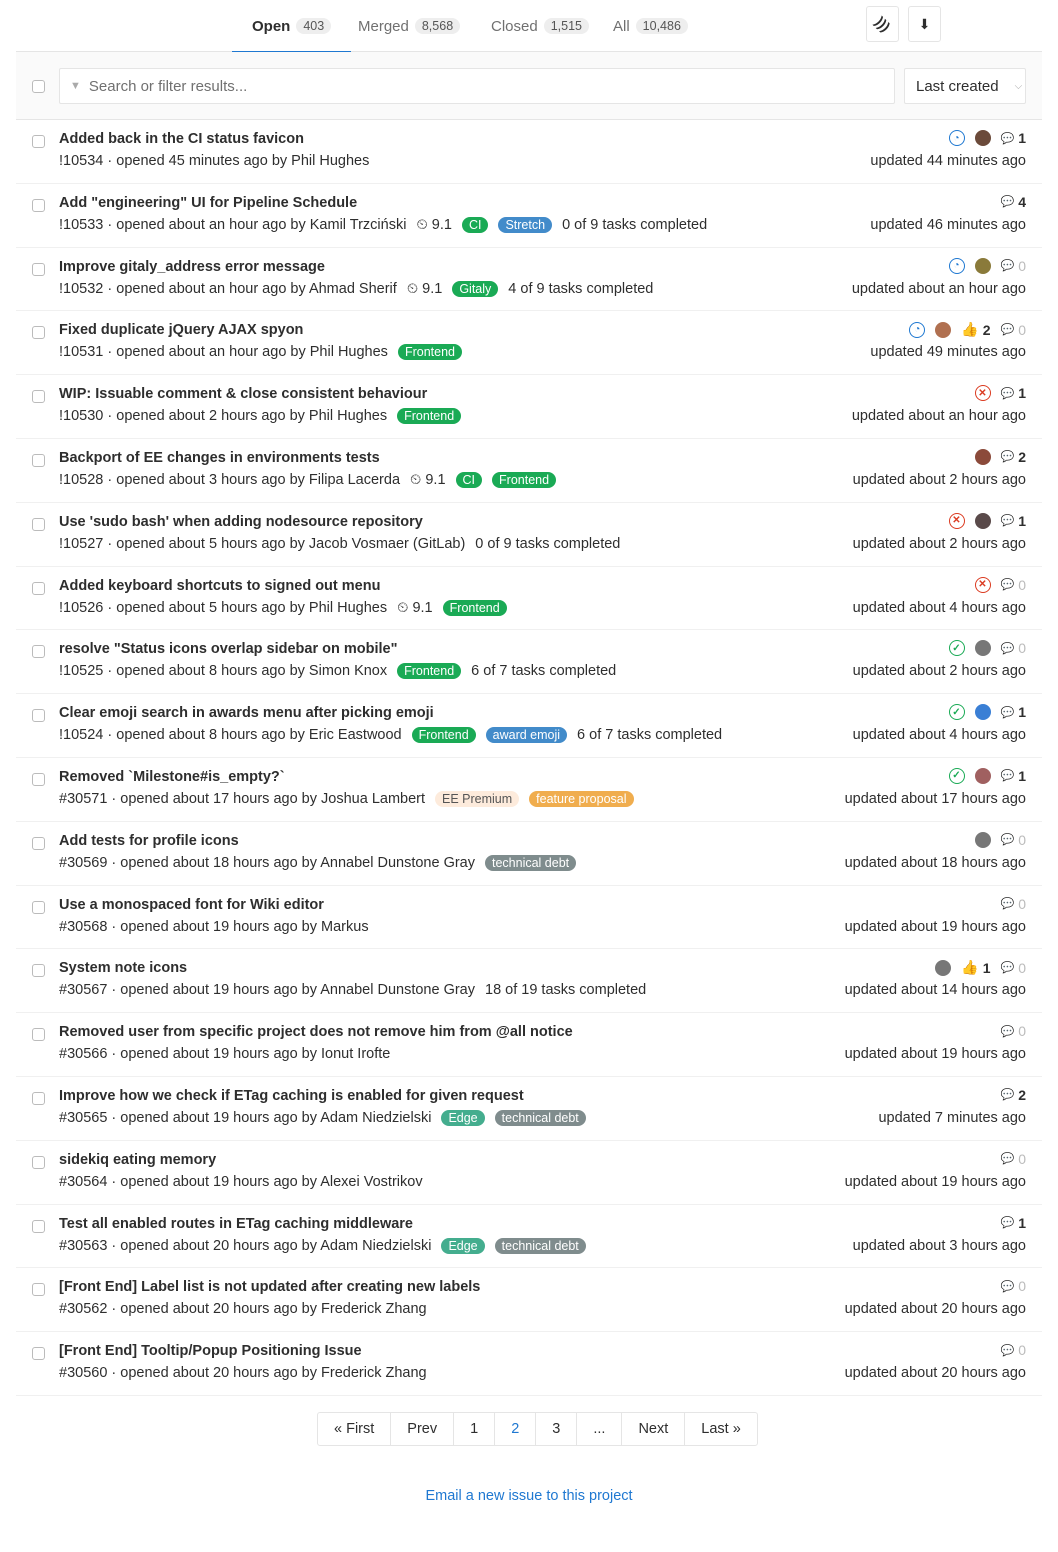  I want to click on page-link: Next, so click(654, 1429).